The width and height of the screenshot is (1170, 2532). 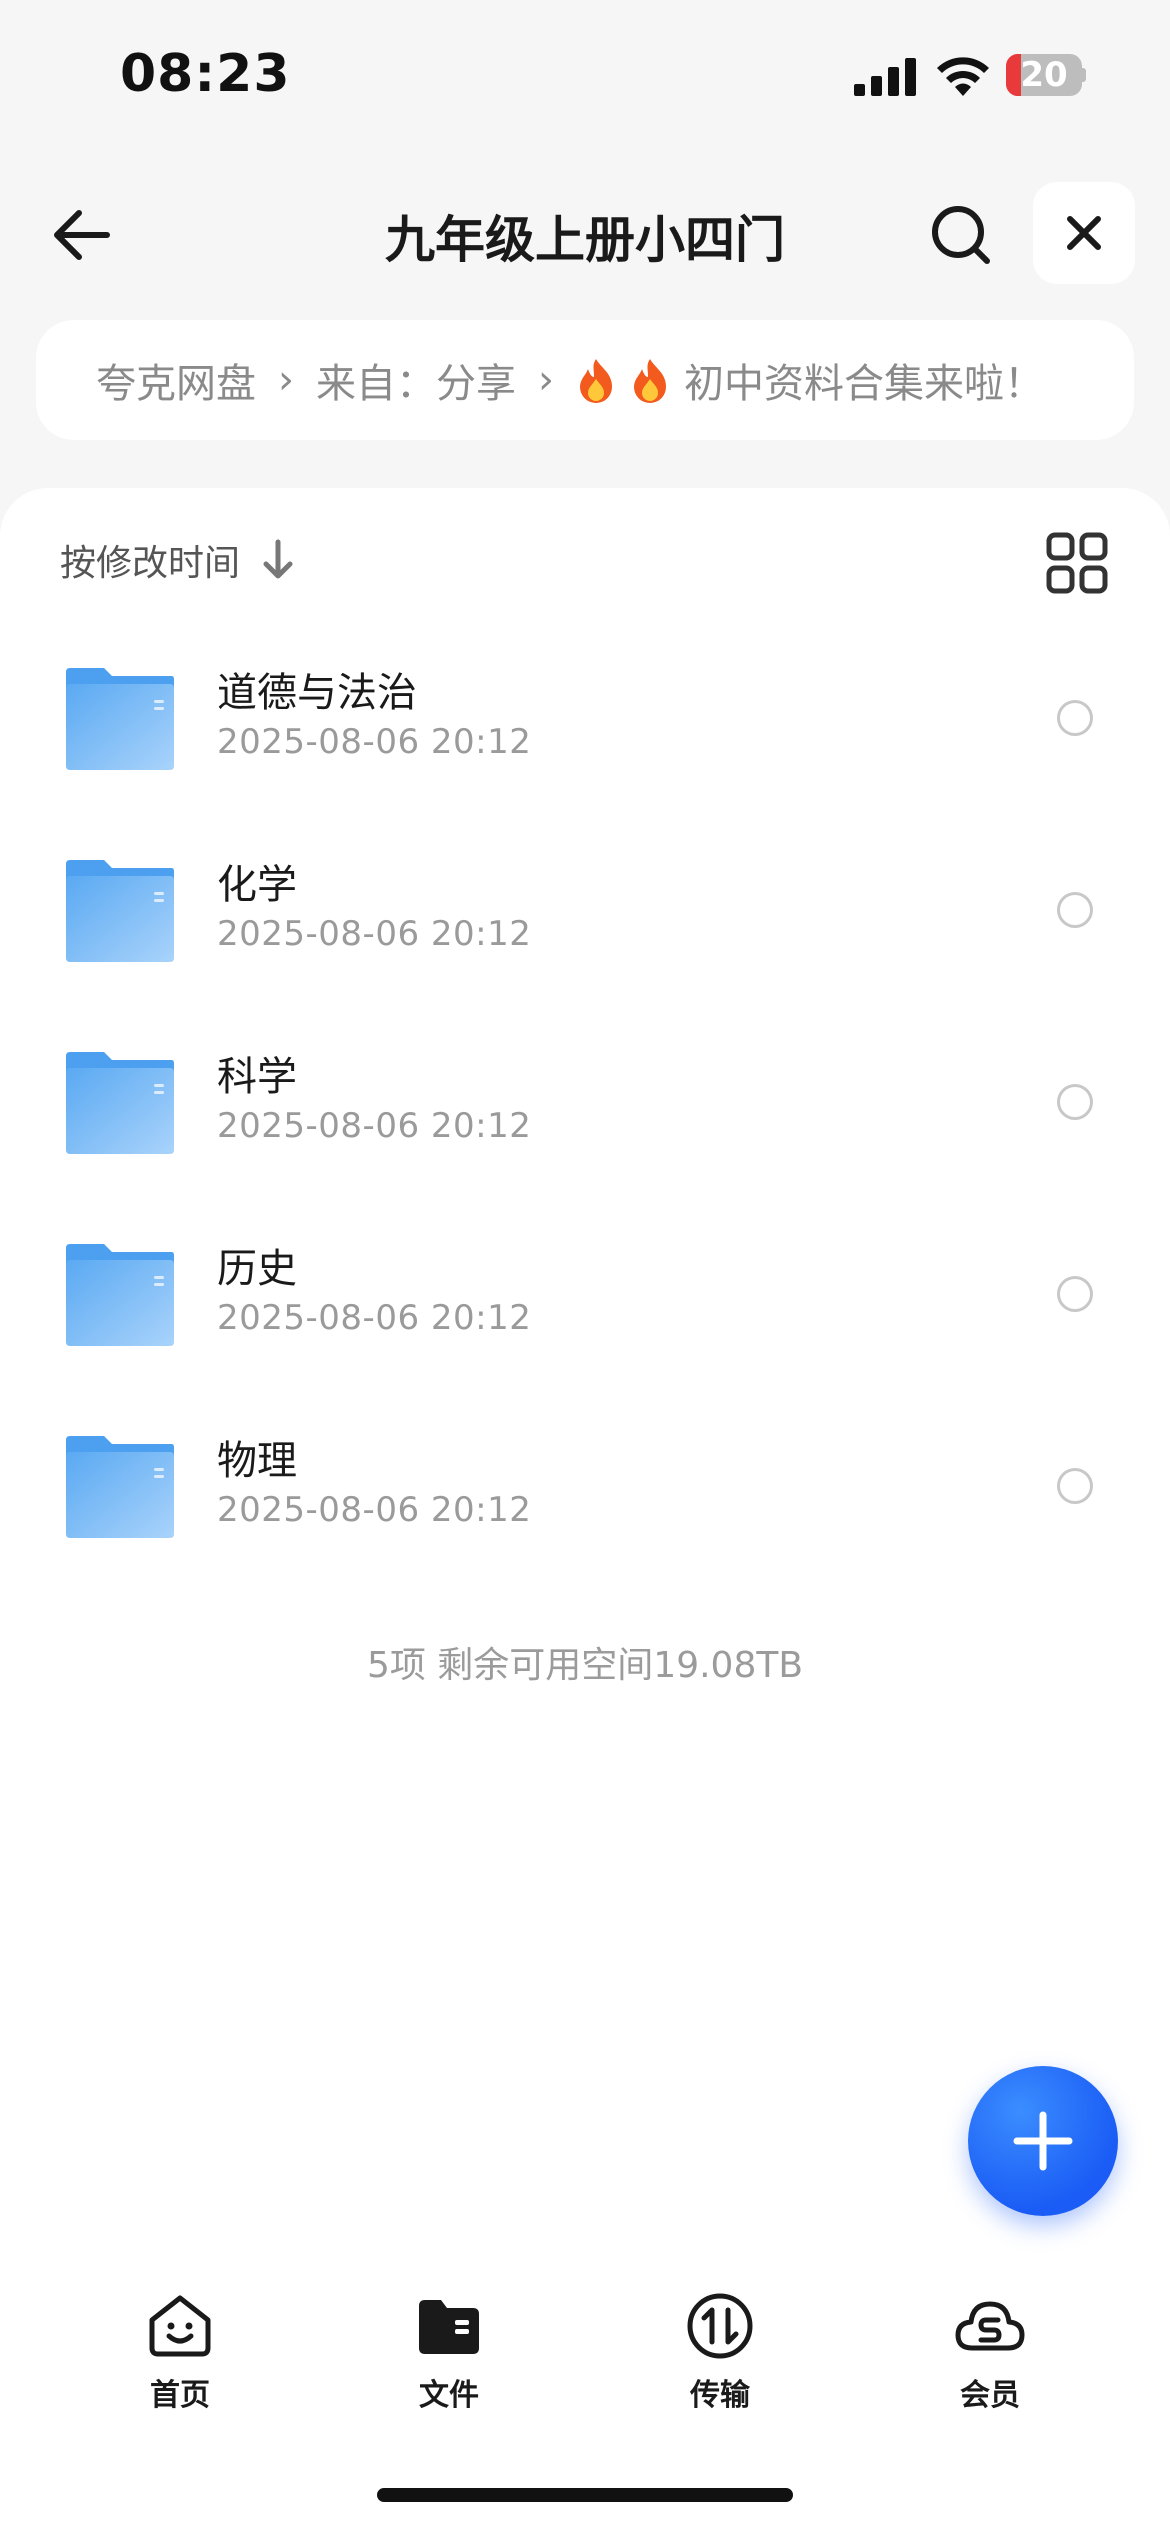 What do you see at coordinates (1084, 75) in the screenshot?
I see `battery-tip` at bounding box center [1084, 75].